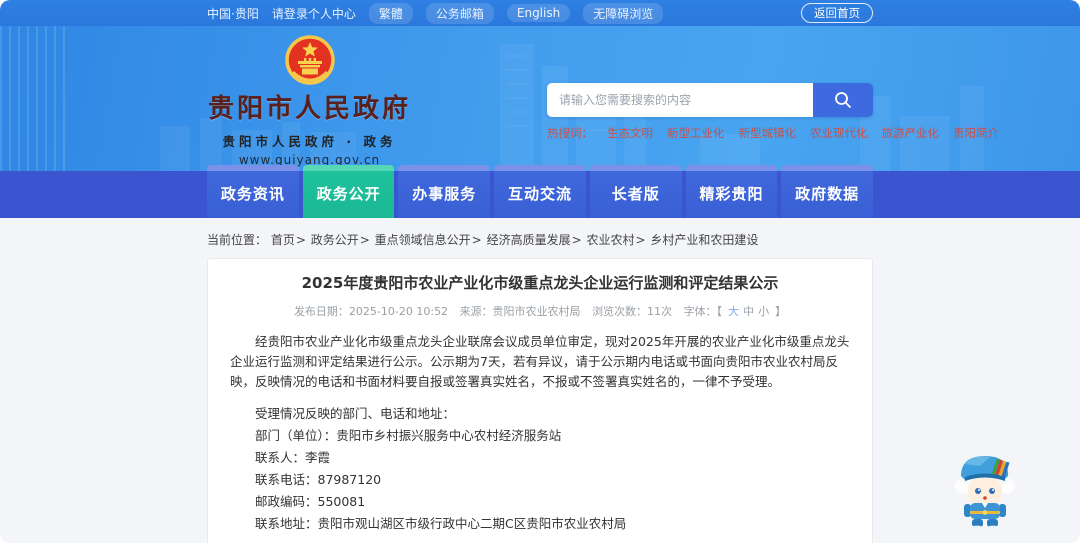  I want to click on national-emblem-icon, so click(309, 60).